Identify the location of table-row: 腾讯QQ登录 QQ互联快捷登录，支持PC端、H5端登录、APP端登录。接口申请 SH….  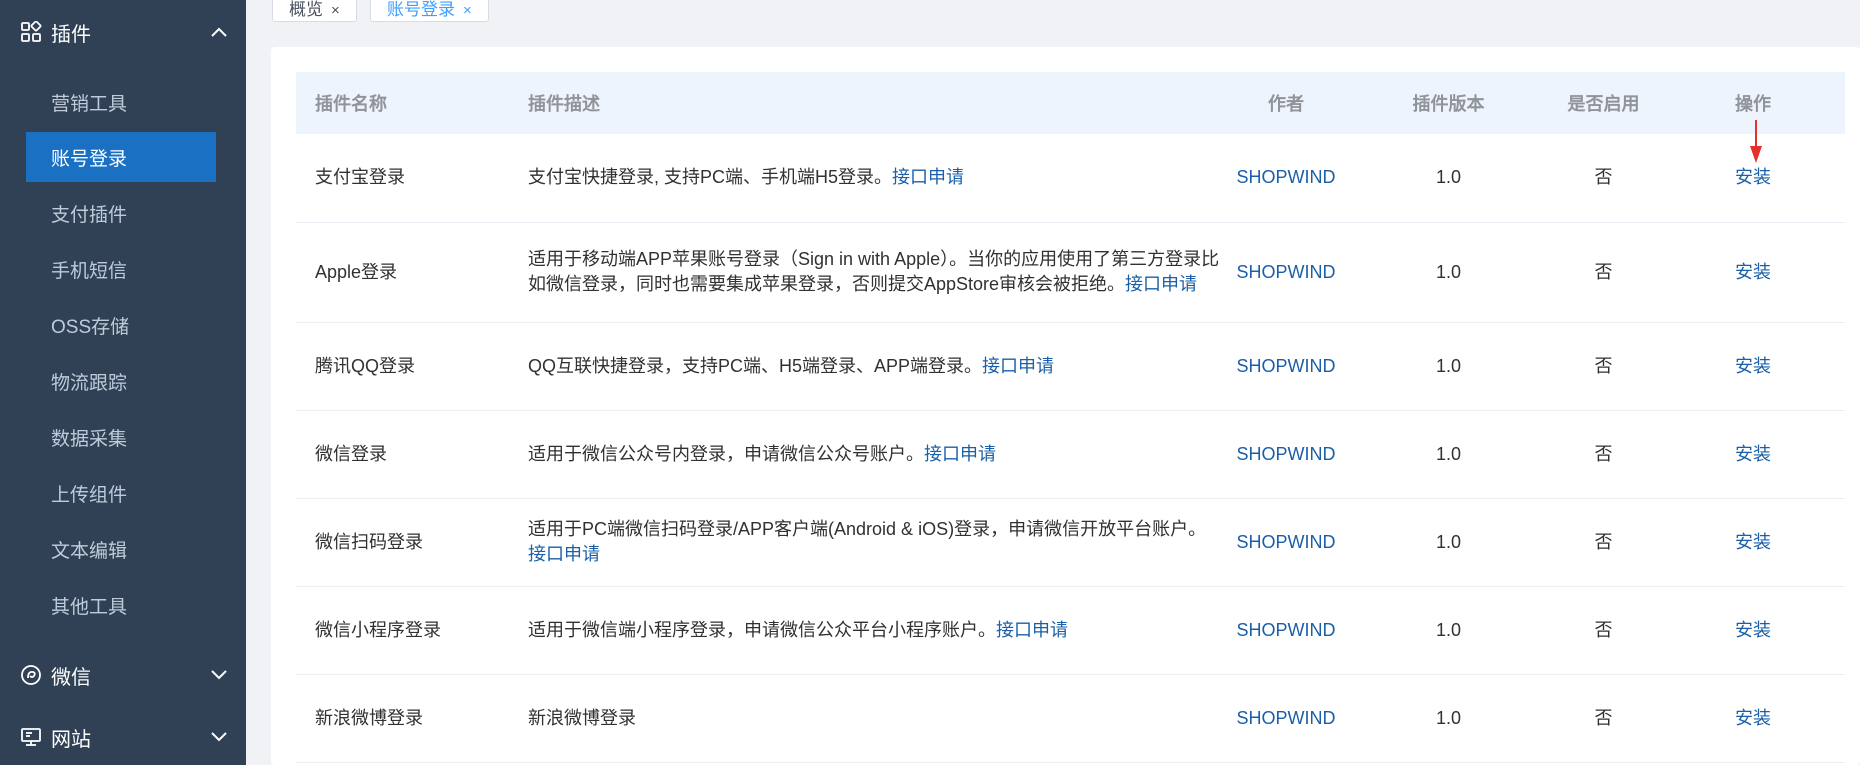
(1070, 366).